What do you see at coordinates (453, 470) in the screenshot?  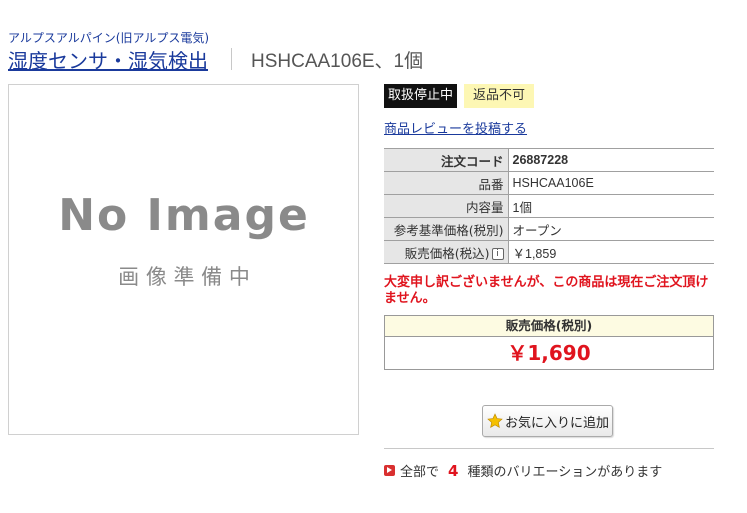 I see `variation-count: 4` at bounding box center [453, 470].